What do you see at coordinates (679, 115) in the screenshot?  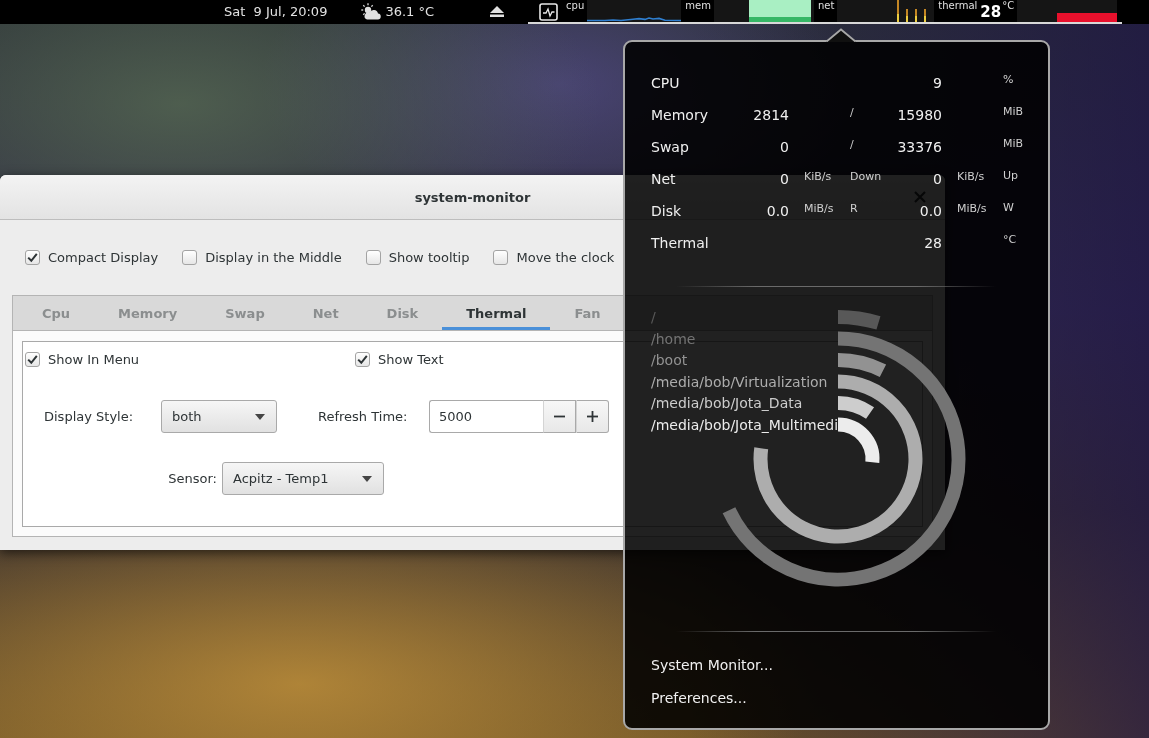 I see `stat-label: Memory` at bounding box center [679, 115].